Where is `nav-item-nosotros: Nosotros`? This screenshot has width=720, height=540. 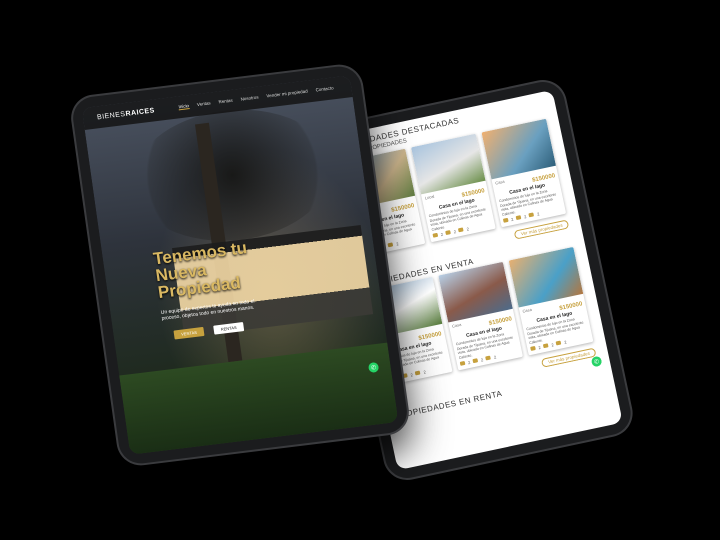
nav-item-nosotros: Nosotros is located at coordinates (249, 99).